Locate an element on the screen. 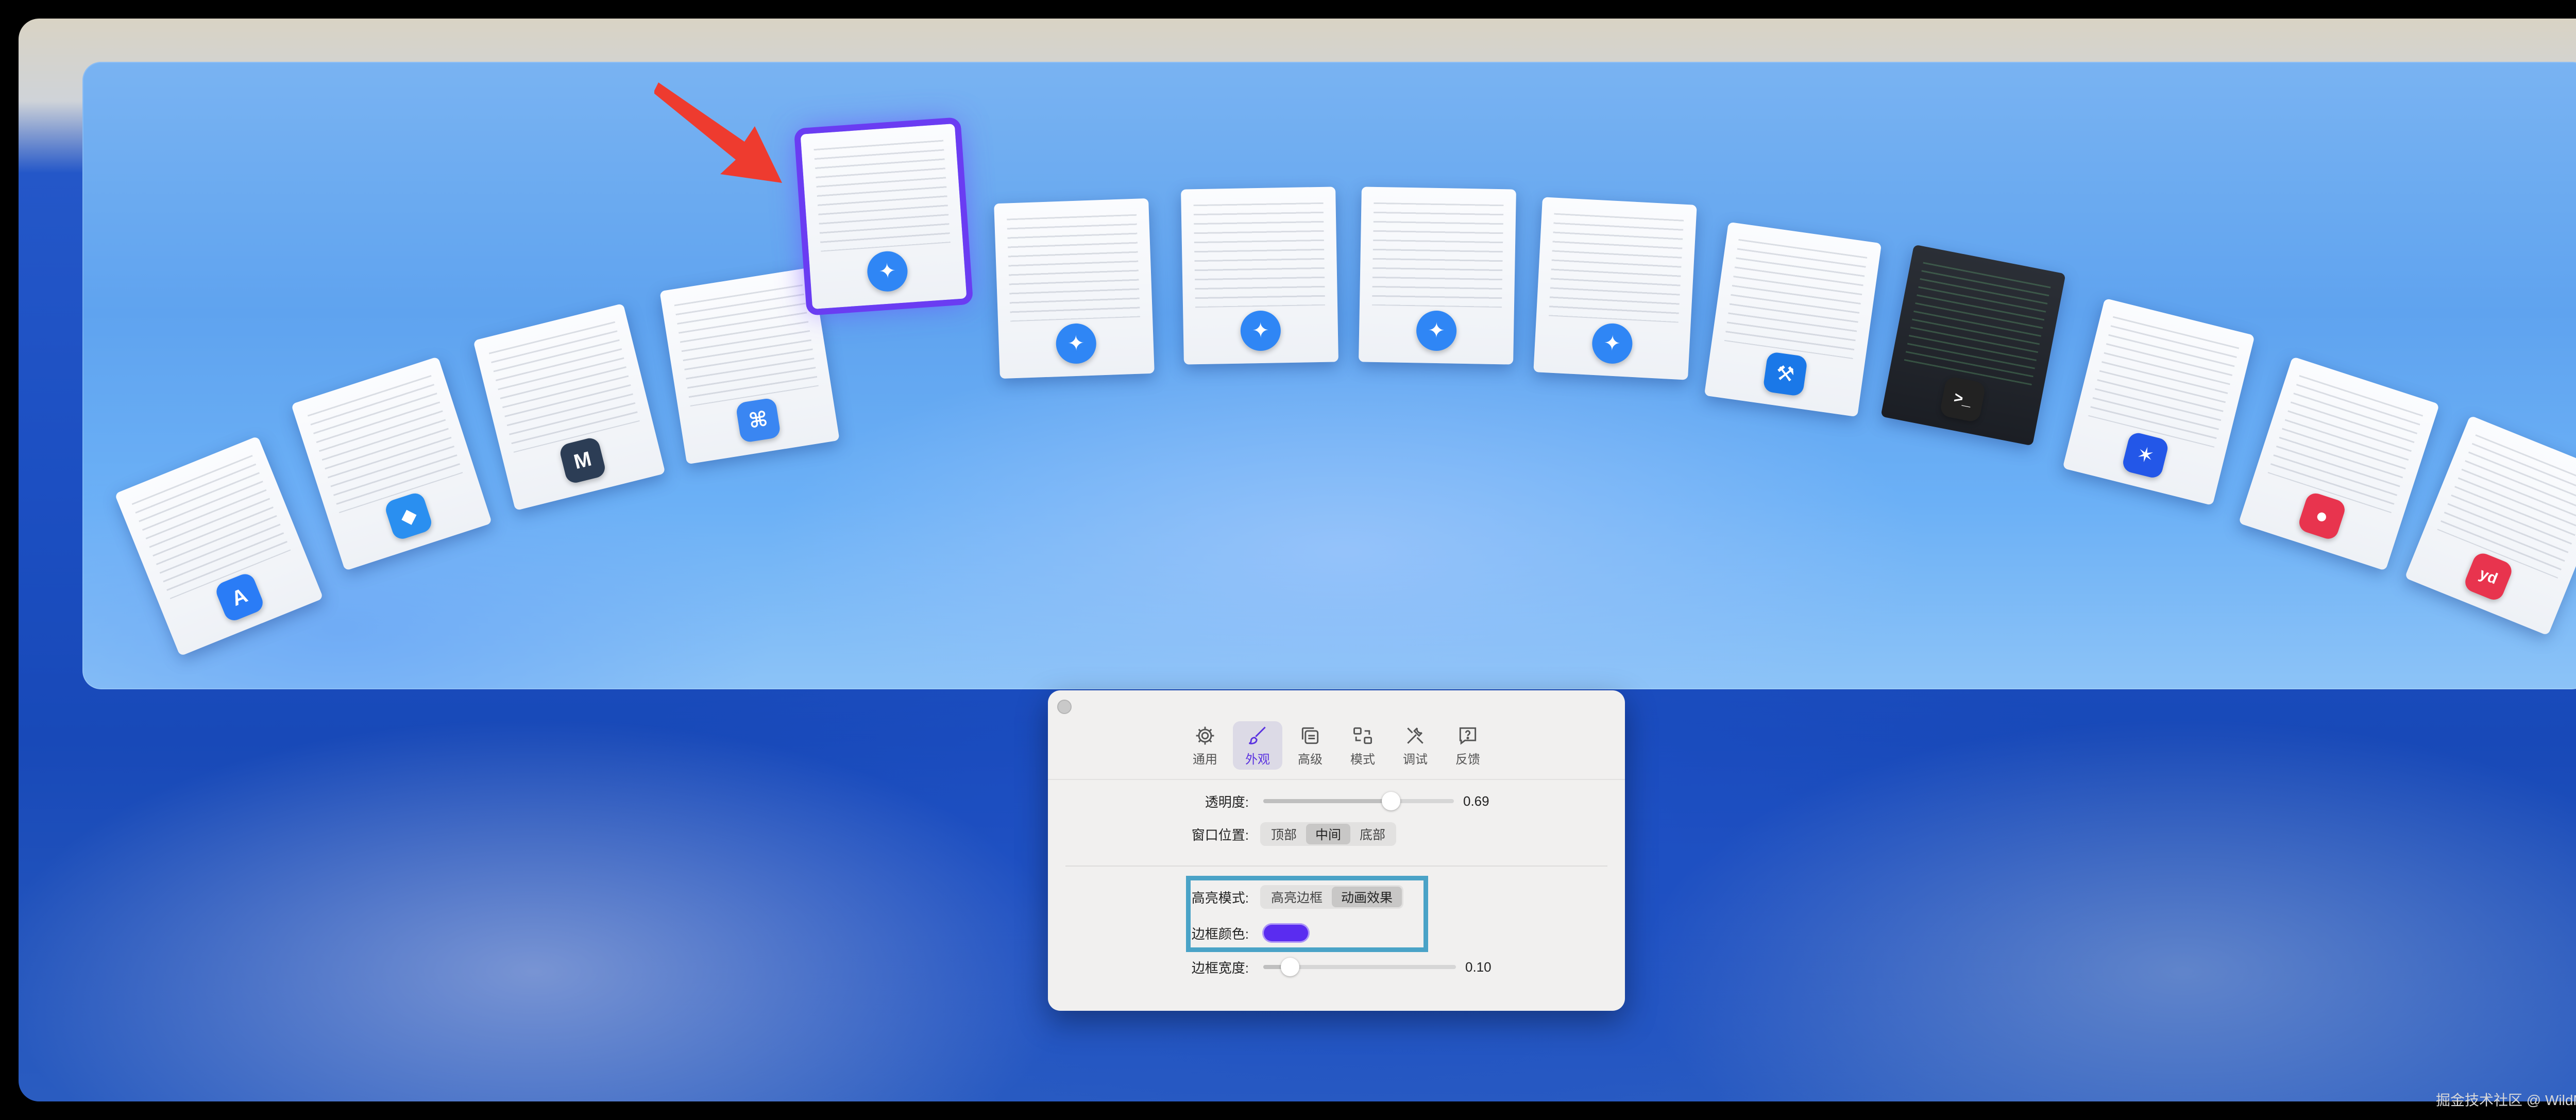 Image resolution: width=2576 pixels, height=1120 pixels. opacity-slider-knob is located at coordinates (1391, 801).